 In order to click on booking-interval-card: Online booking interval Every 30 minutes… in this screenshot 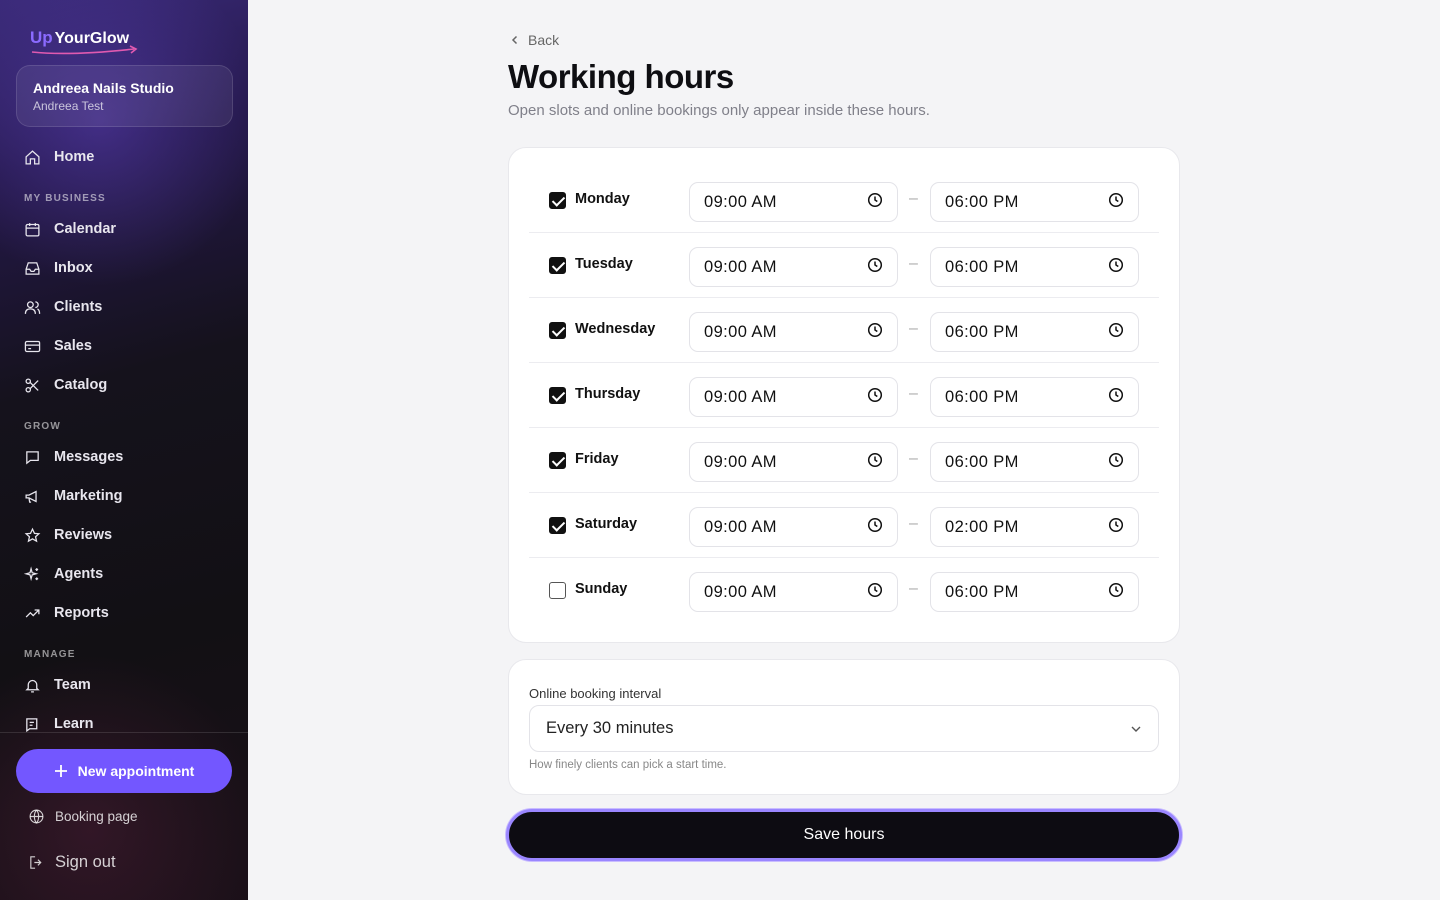, I will do `click(844, 727)`.